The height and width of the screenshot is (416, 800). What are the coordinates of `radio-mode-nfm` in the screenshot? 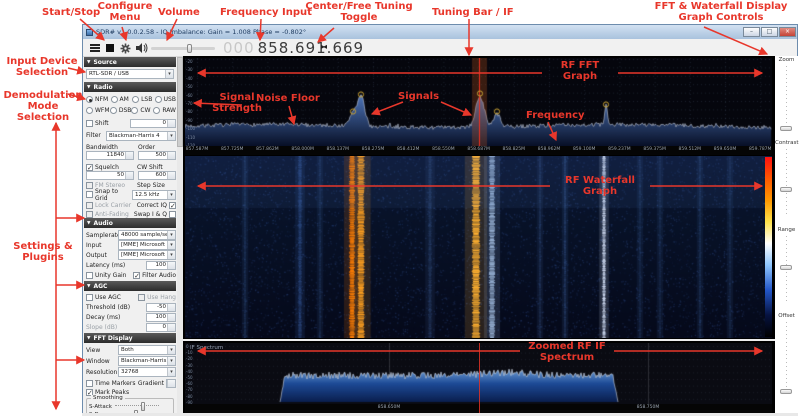 It's located at (89, 99).